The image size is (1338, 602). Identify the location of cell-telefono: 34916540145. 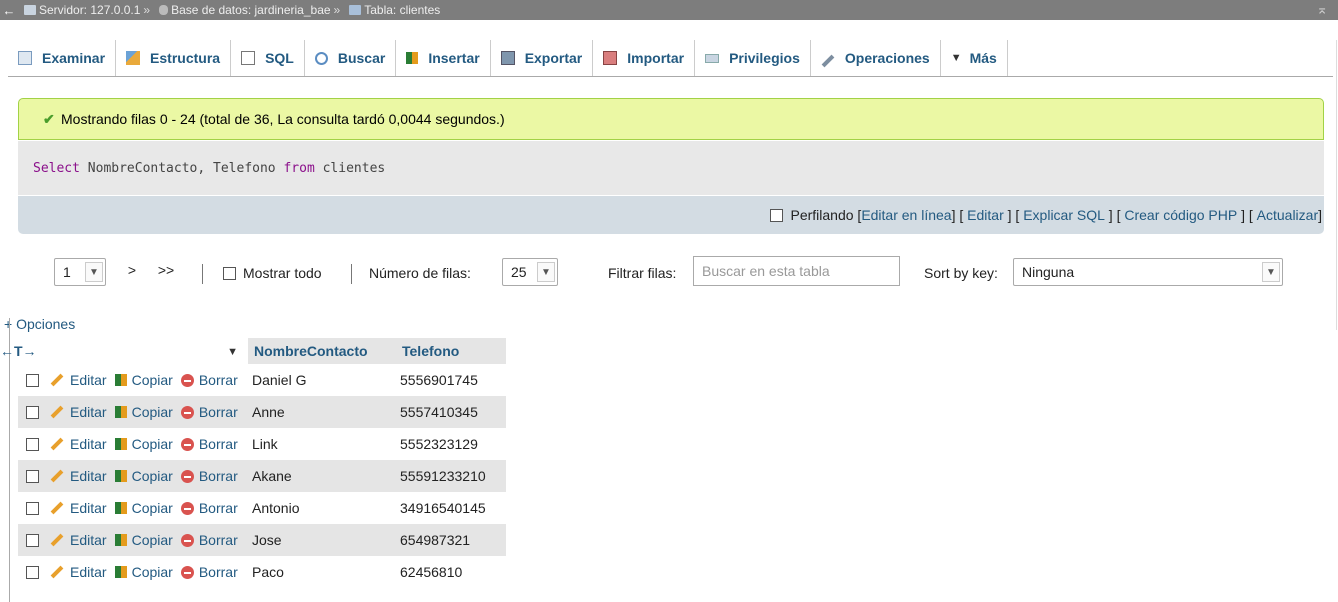
(451, 508).